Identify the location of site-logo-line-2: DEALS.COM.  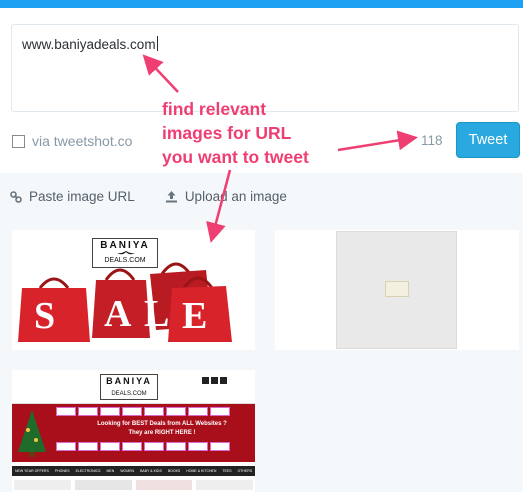
(129, 394).